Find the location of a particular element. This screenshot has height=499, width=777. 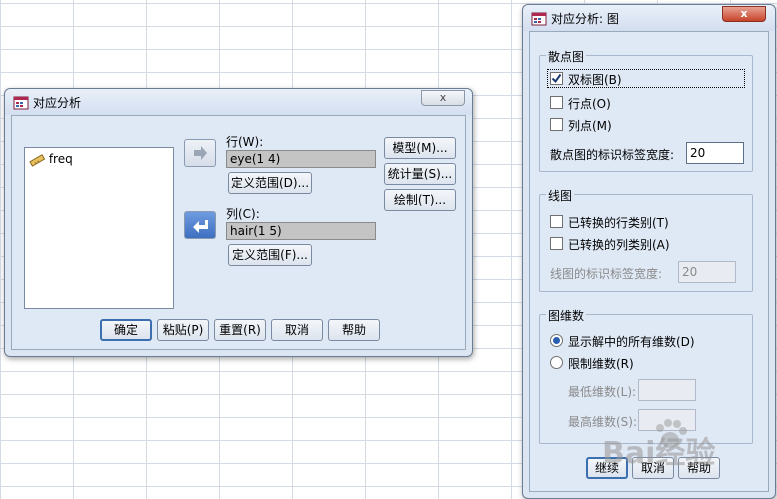

dialog2-title: 对应分析: 图 is located at coordinates (585, 19).